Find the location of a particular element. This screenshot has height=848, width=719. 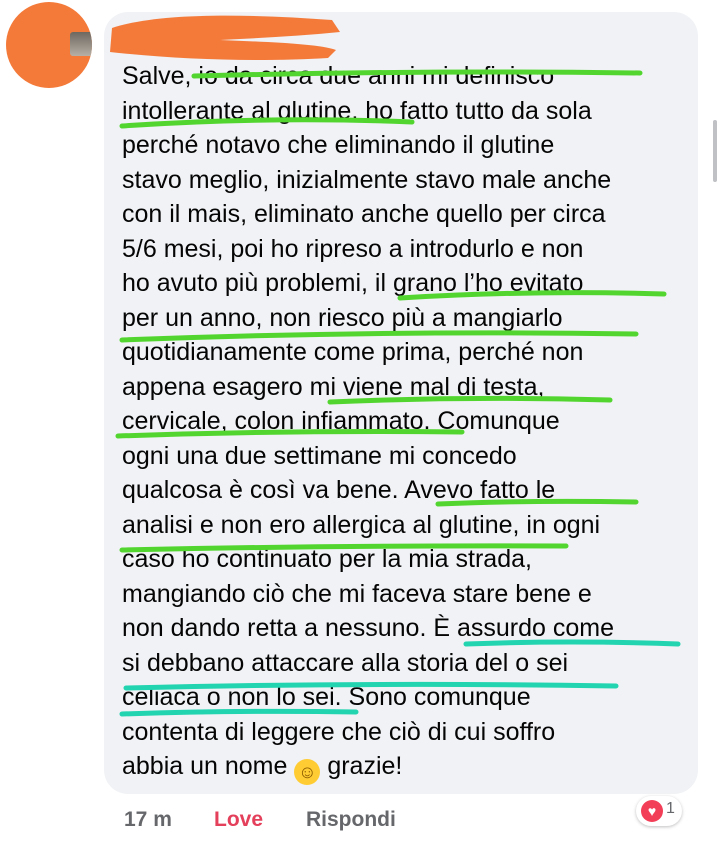

love-reaction-button: Love is located at coordinates (238, 820).